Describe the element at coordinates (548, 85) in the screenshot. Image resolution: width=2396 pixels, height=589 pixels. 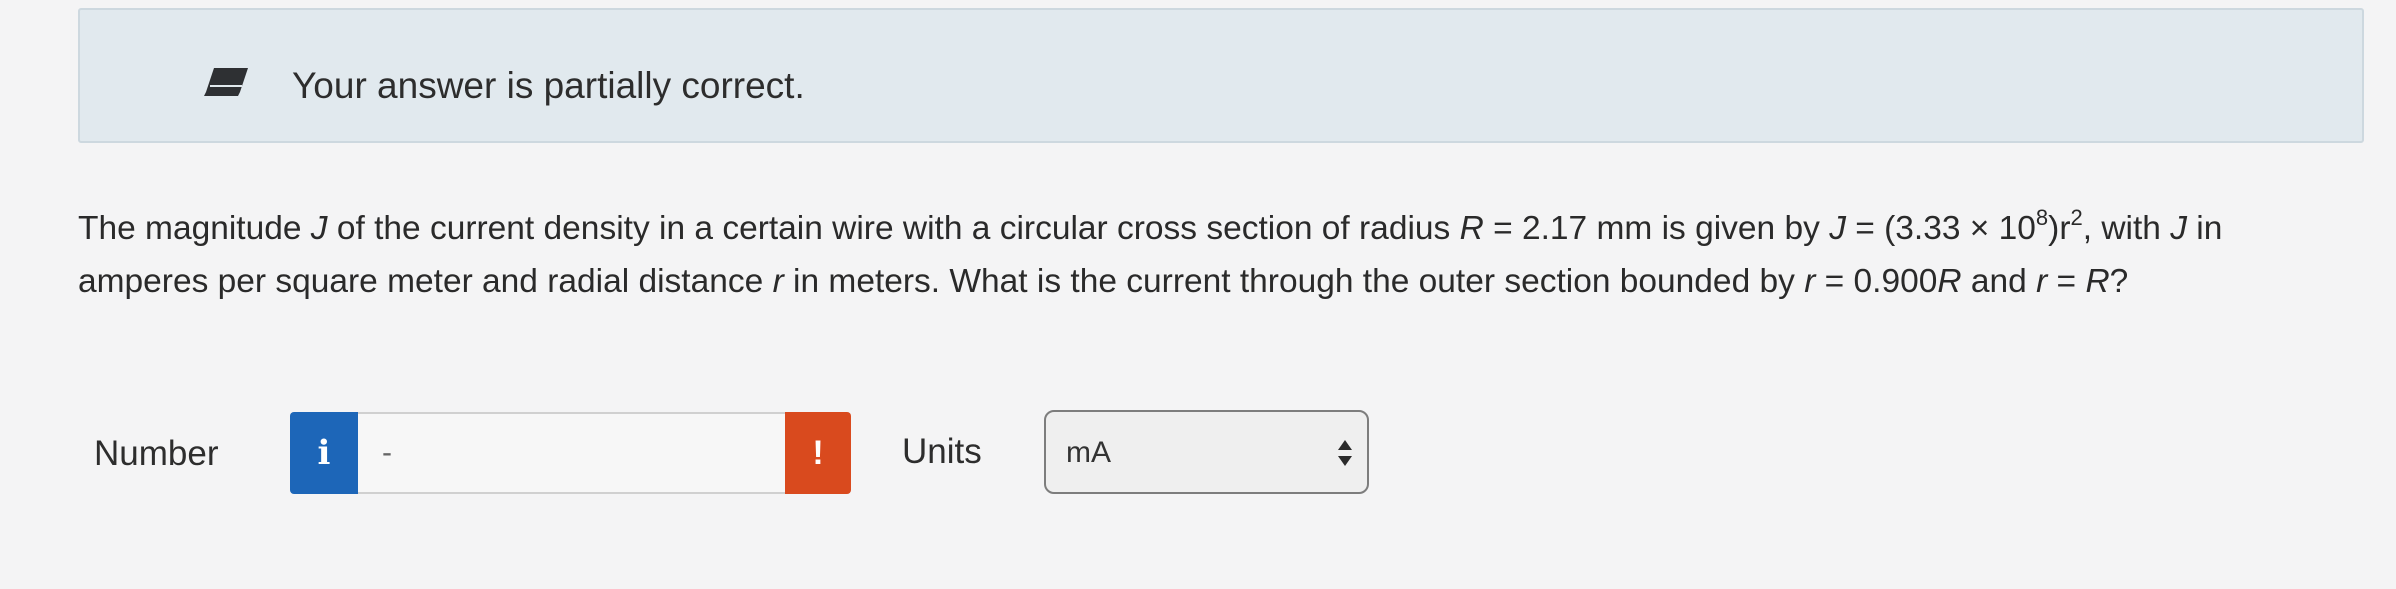
I see `feedback-message: Your answer is partially correct.` at that location.